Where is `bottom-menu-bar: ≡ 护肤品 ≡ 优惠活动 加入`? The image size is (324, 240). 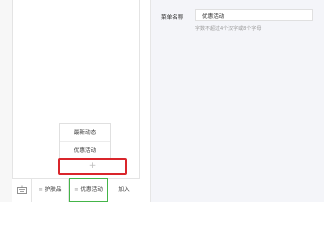 bottom-menu-bar: ≡ 护肤品 ≡ 优惠活动 加入 is located at coordinates (76, 190).